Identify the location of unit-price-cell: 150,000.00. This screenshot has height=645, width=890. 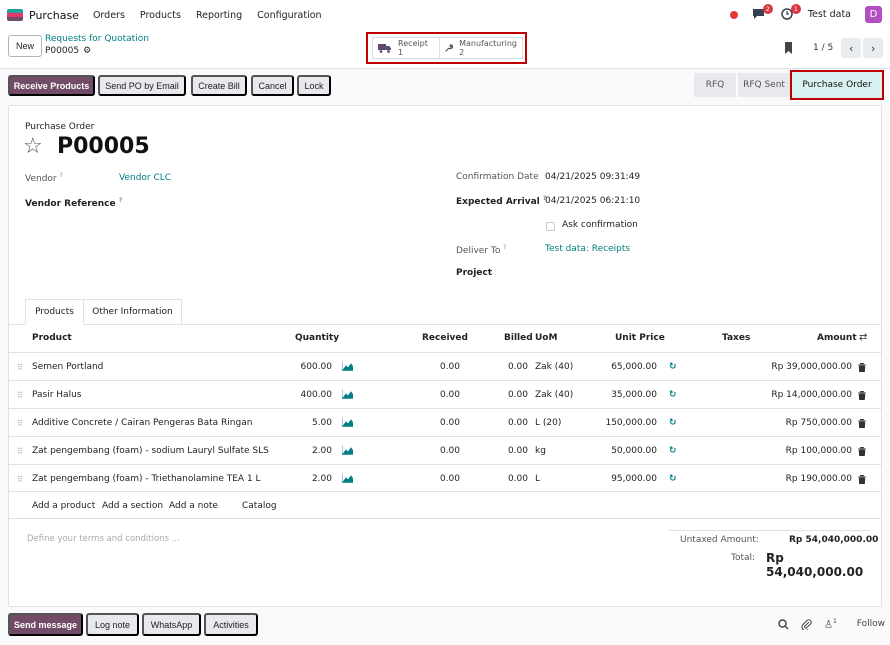
(623, 423).